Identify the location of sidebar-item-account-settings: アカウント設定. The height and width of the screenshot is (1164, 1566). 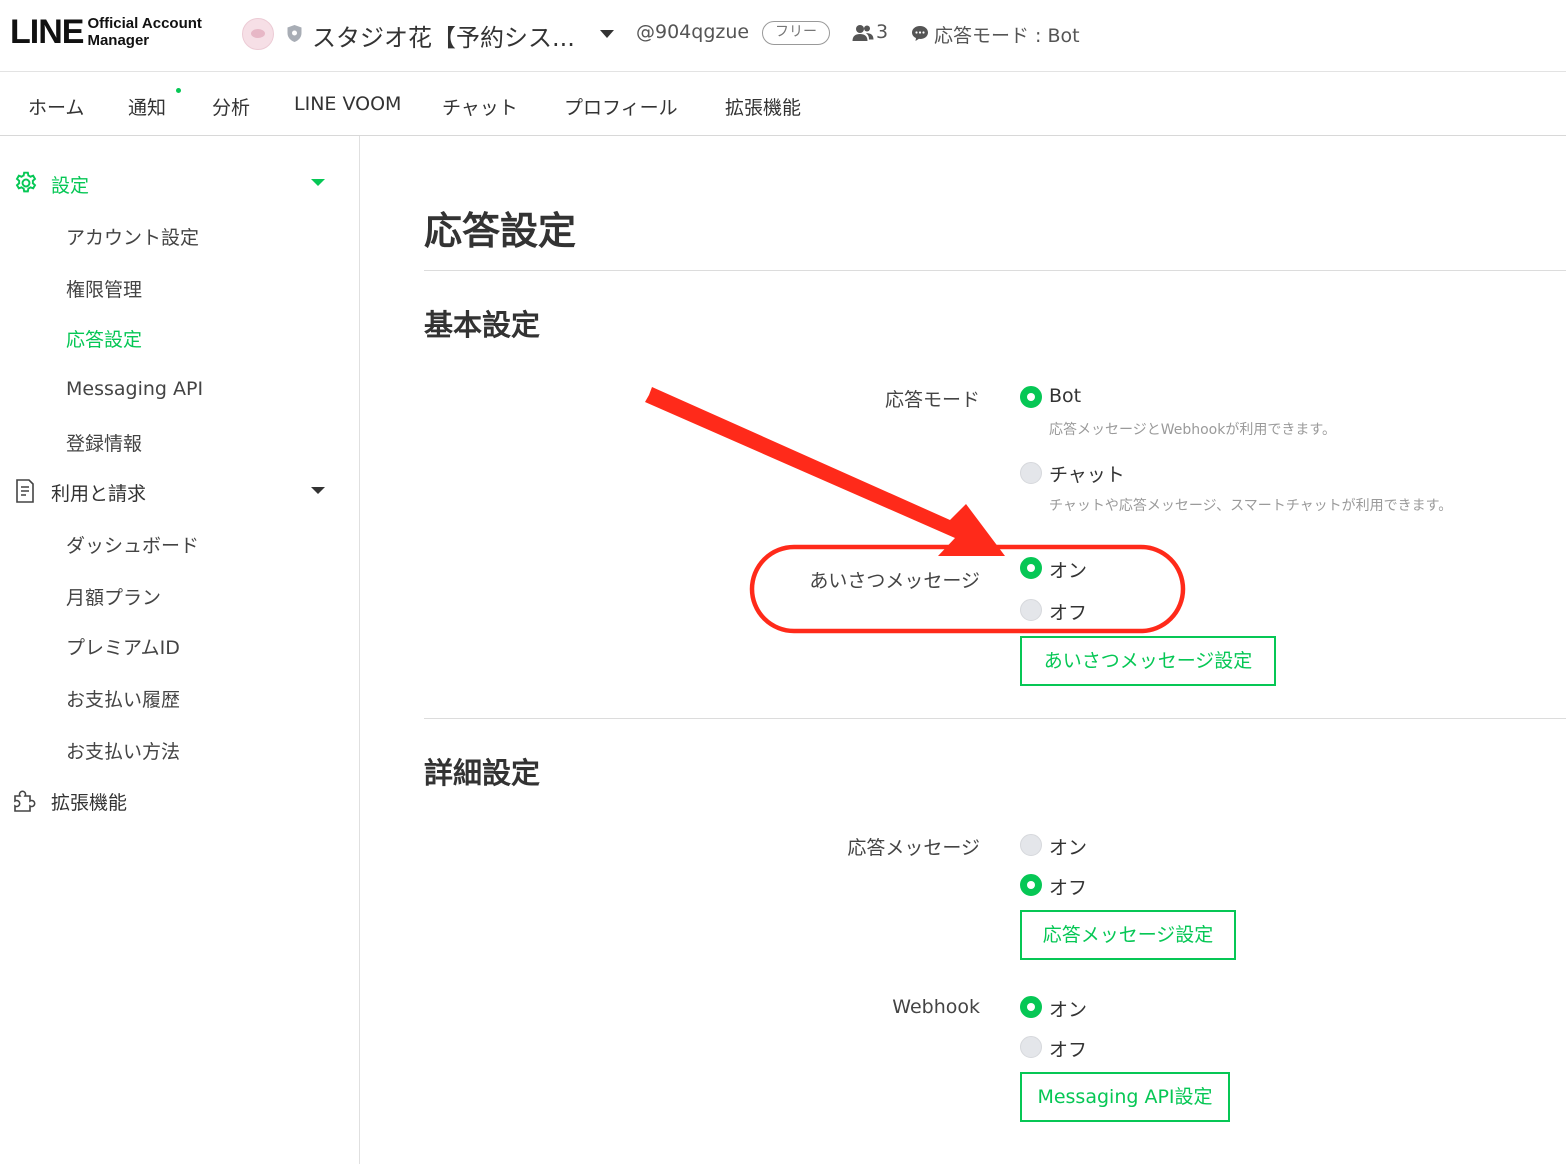
(132, 236).